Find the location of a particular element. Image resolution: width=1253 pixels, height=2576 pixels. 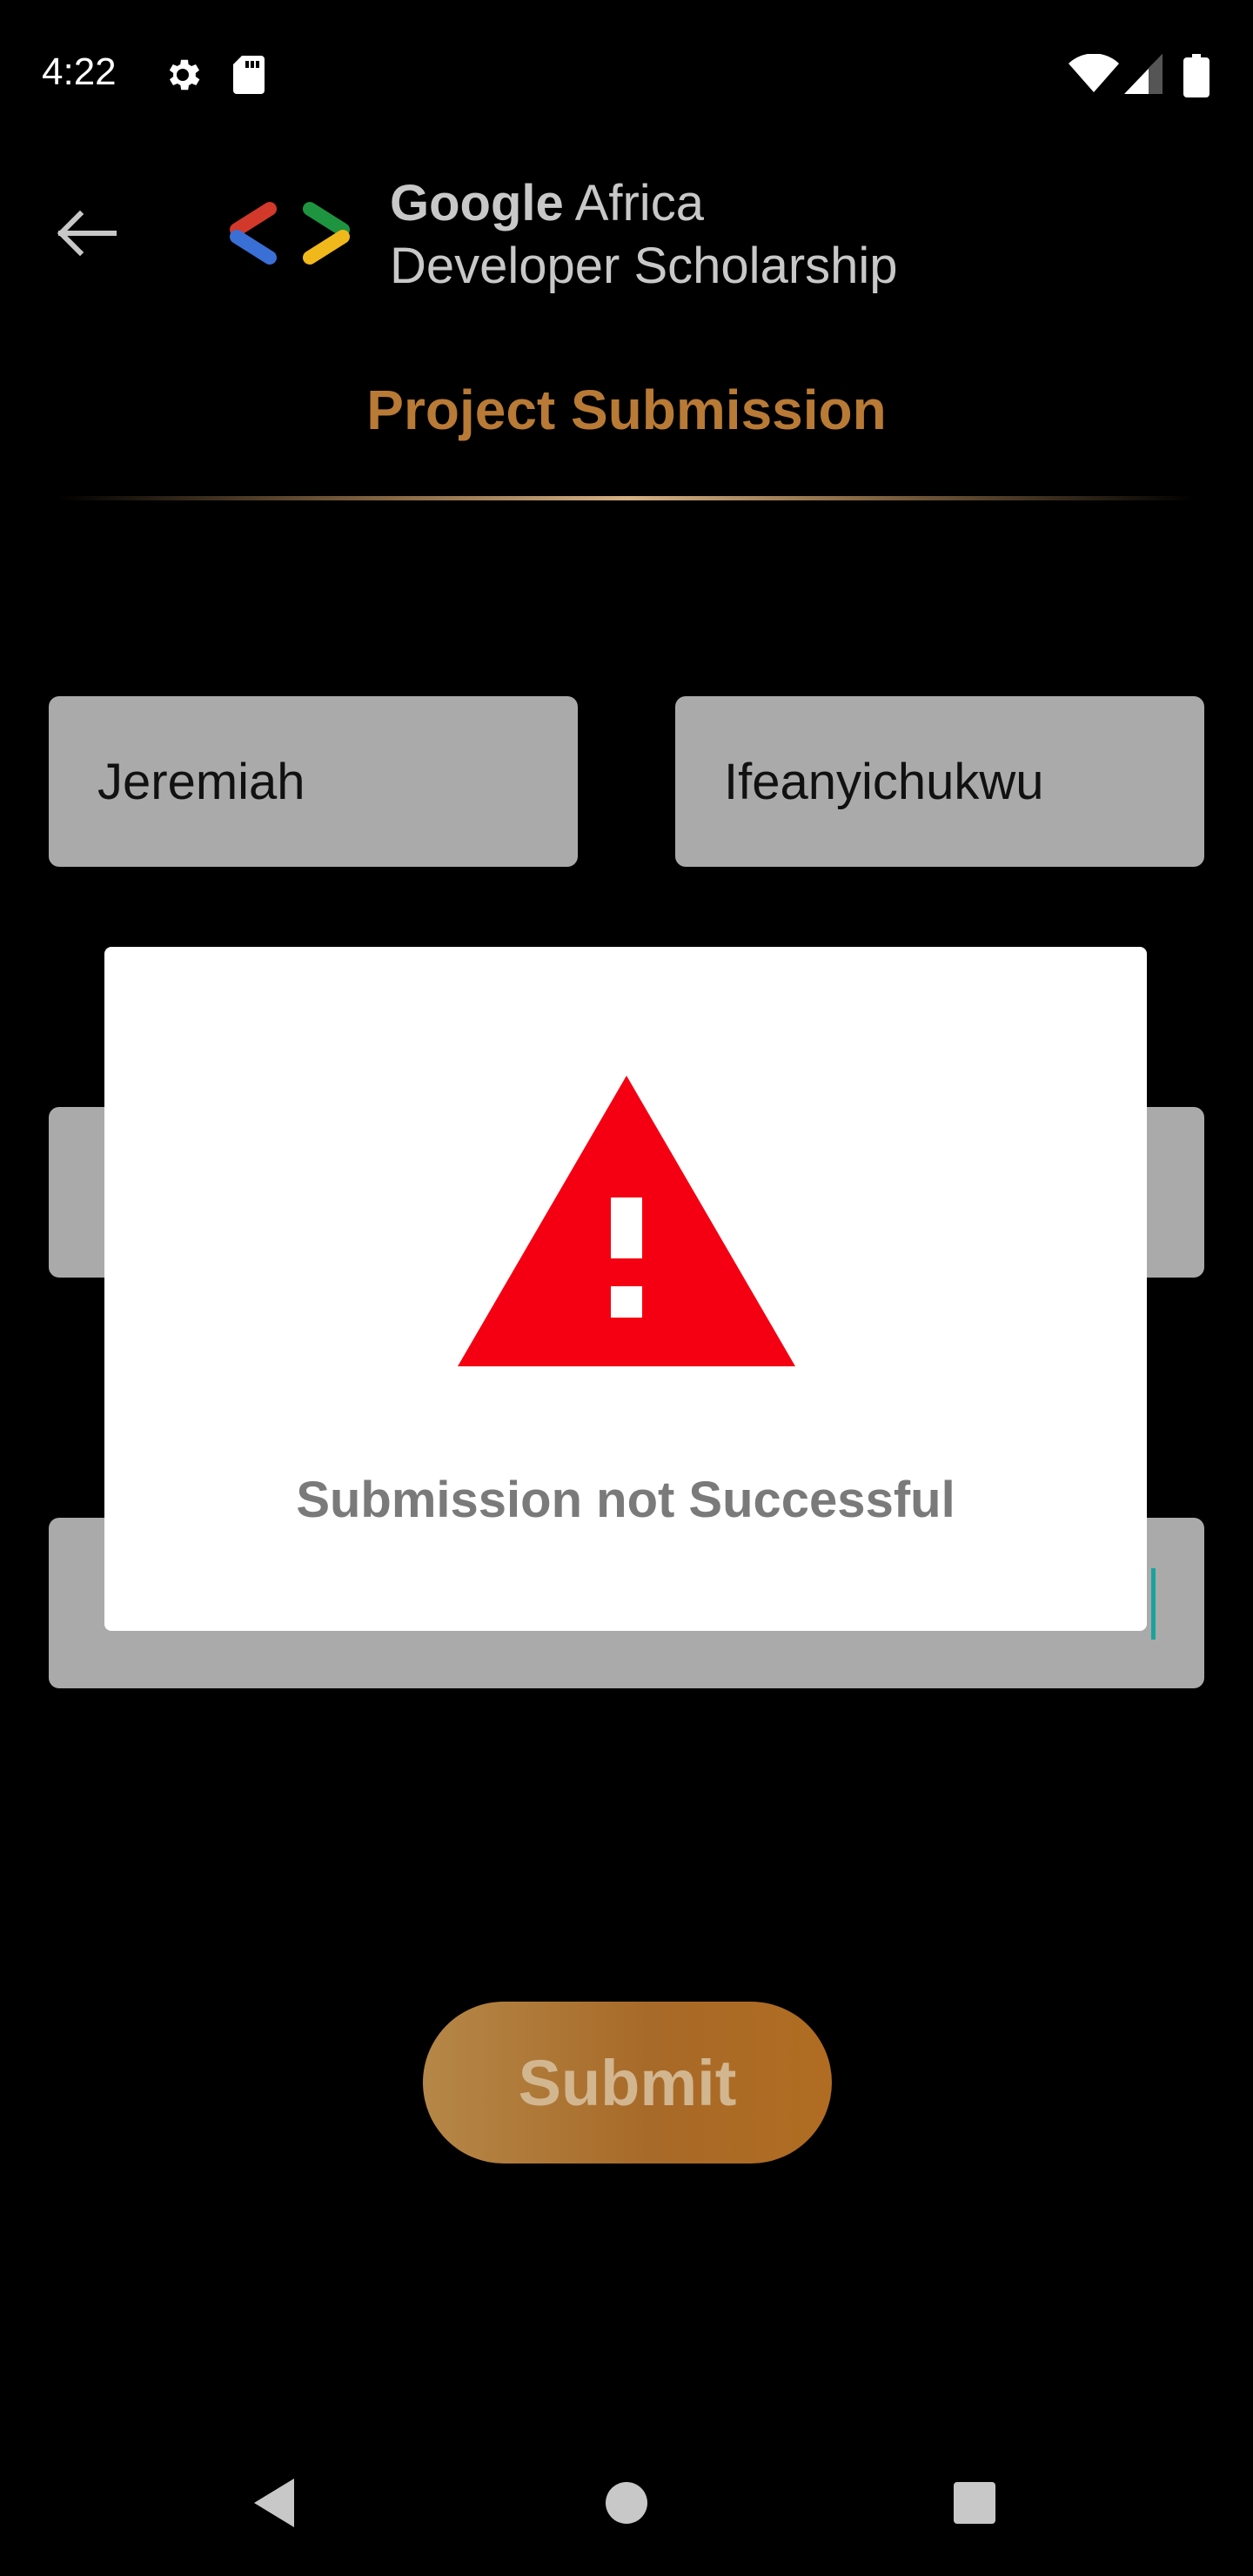

signal-icon is located at coordinates (1143, 74).